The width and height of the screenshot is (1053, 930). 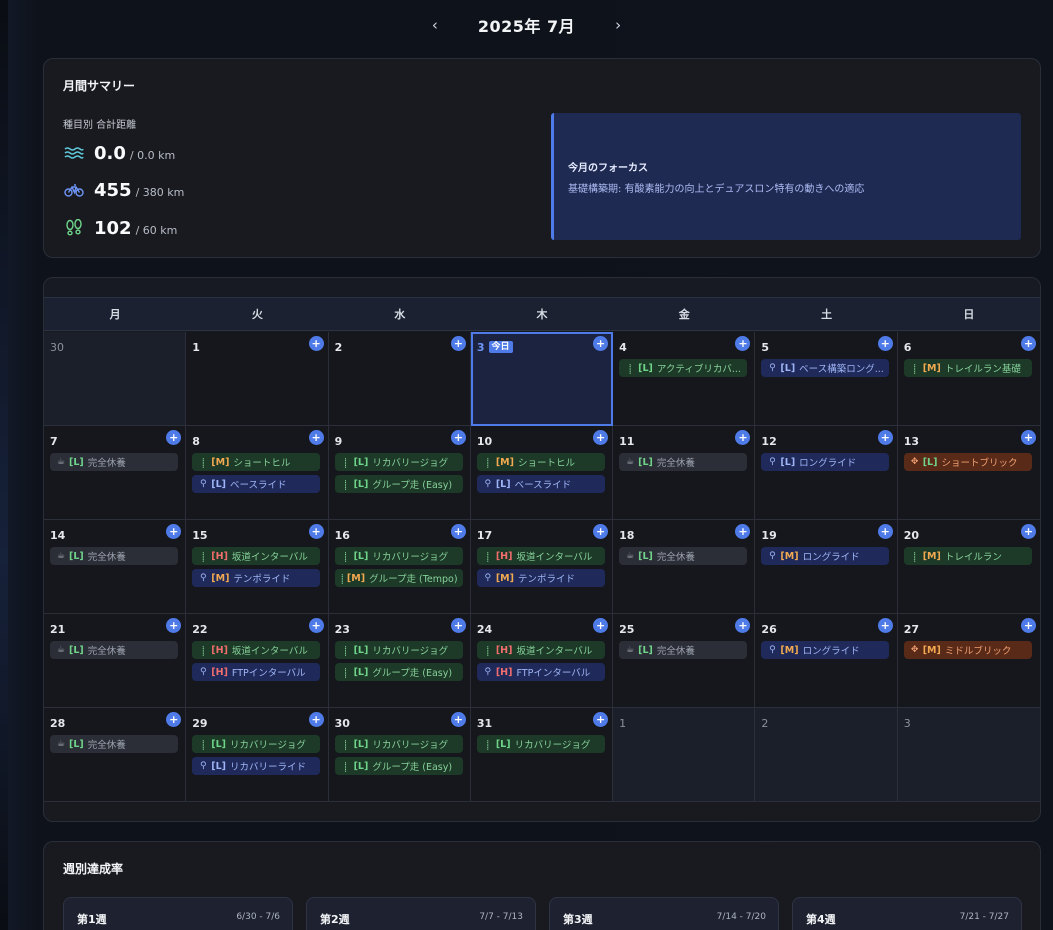 I want to click on calendar-day: 3, so click(x=968, y=755).